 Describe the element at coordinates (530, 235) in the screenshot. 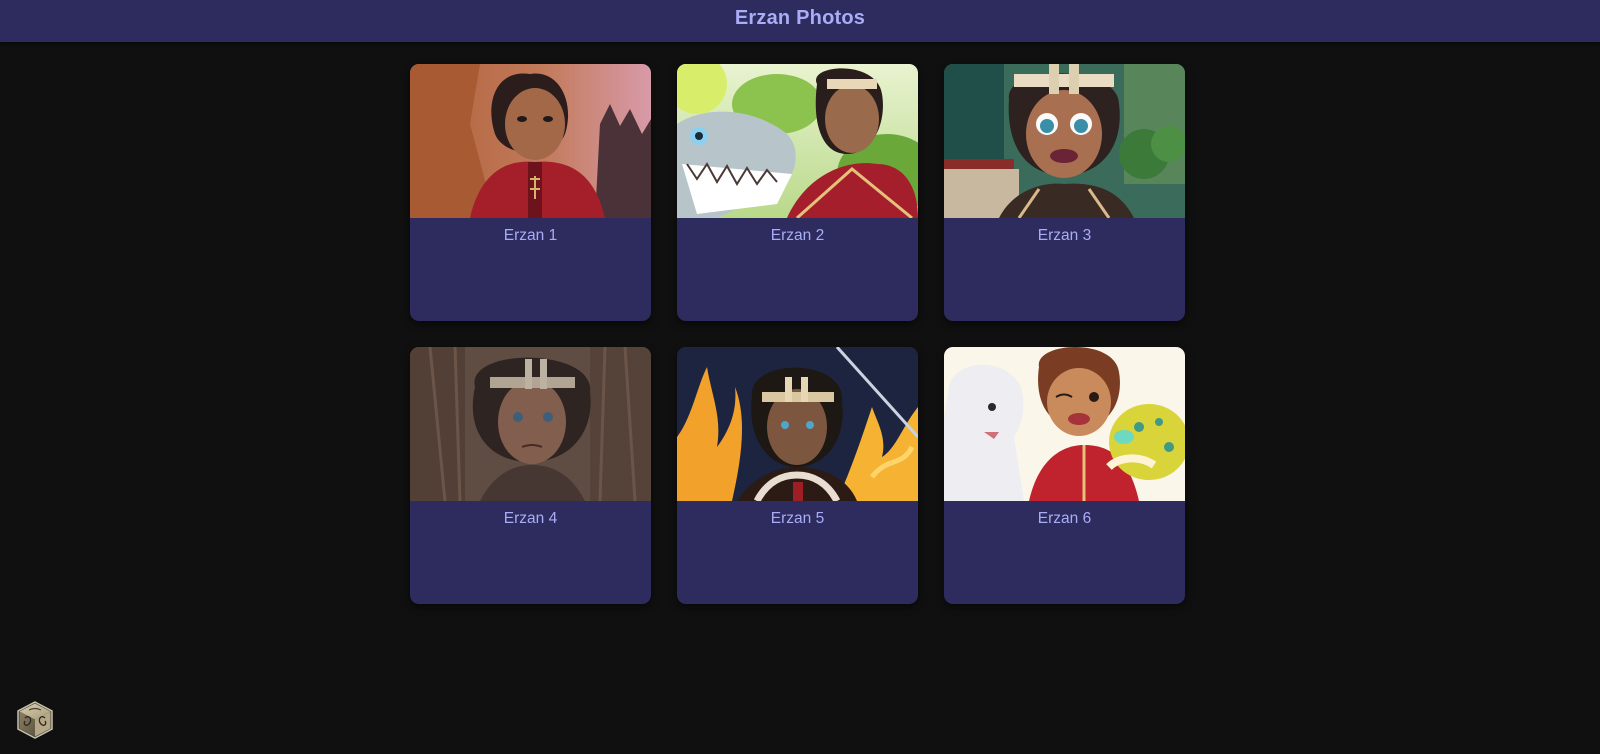

I see `photo-caption-1: Erzan 1` at that location.